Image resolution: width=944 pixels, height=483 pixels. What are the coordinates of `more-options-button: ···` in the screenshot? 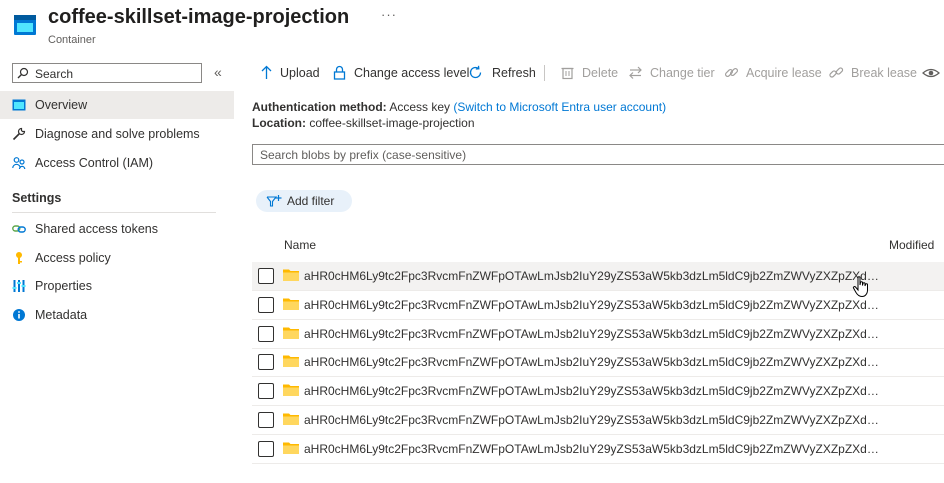 It's located at (389, 14).